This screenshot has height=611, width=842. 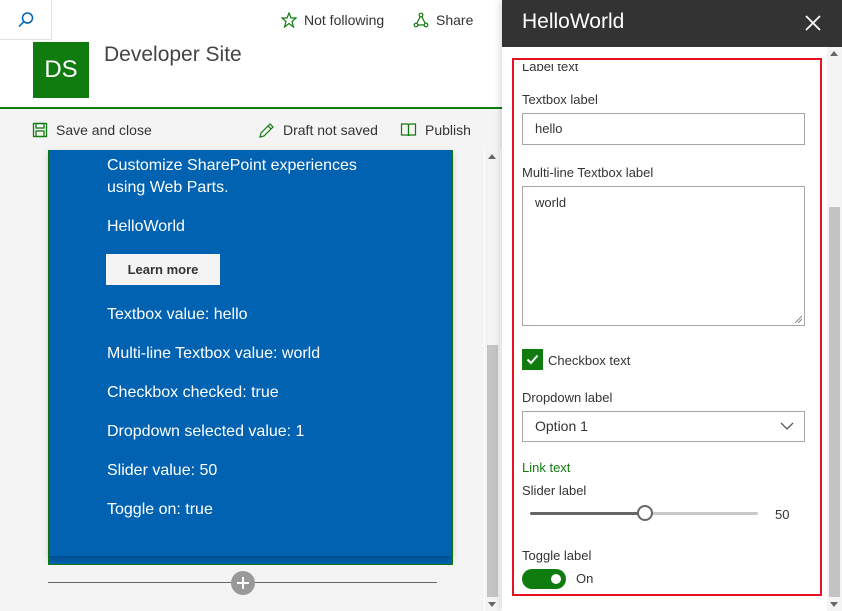 What do you see at coordinates (177, 314) in the screenshot?
I see `textbox-value-line: Textbox value: hello` at bounding box center [177, 314].